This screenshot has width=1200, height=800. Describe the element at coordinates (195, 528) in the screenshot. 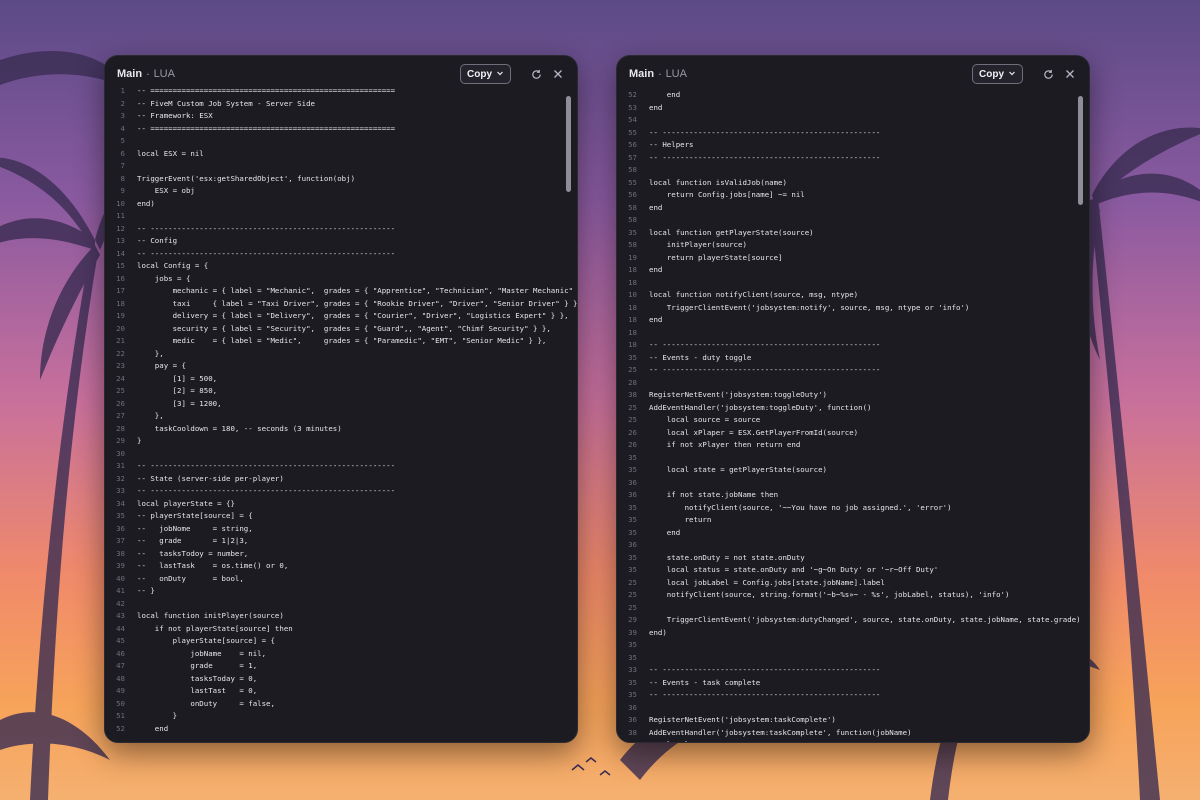

I see `line-text: -- jobNome = string,` at that location.